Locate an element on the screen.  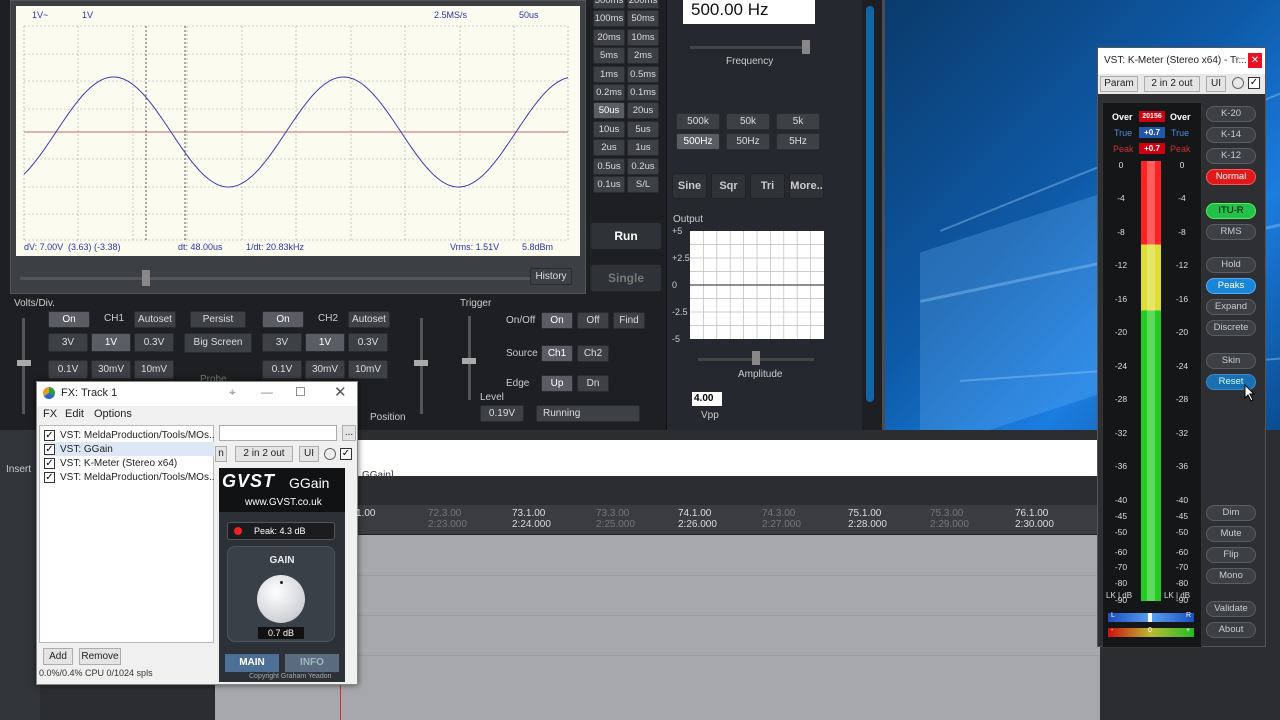
trigger-source-ch2: Ch2 is located at coordinates (593, 353).